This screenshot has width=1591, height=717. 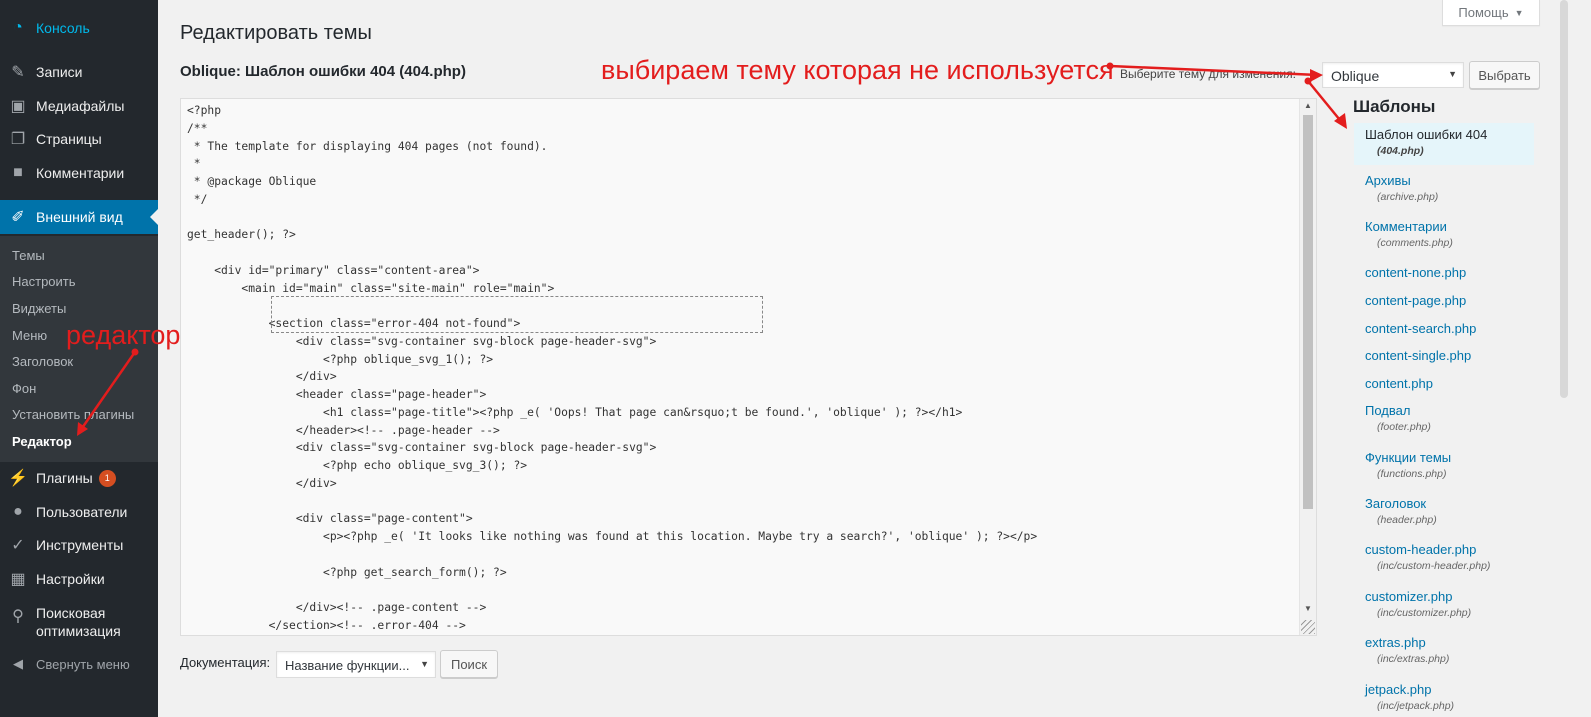 I want to click on menu-item-settings: ▦ Настройки, so click(x=79, y=579).